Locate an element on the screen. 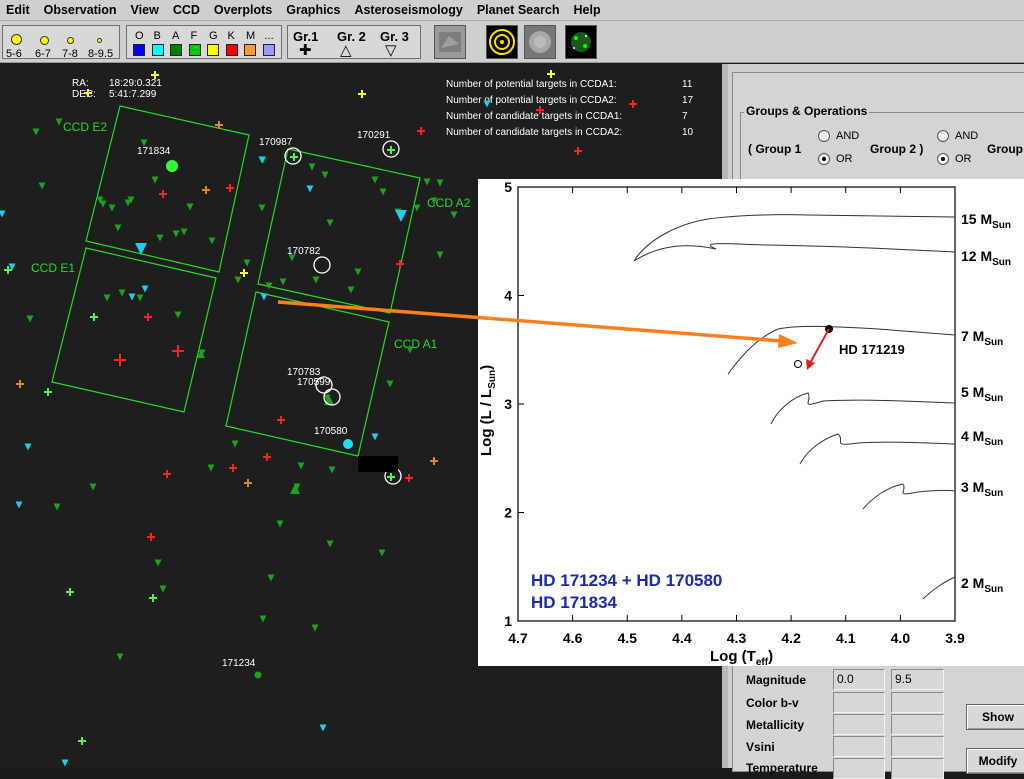 The width and height of the screenshot is (1024, 779). pointer-arrow-head is located at coordinates (788, 341).